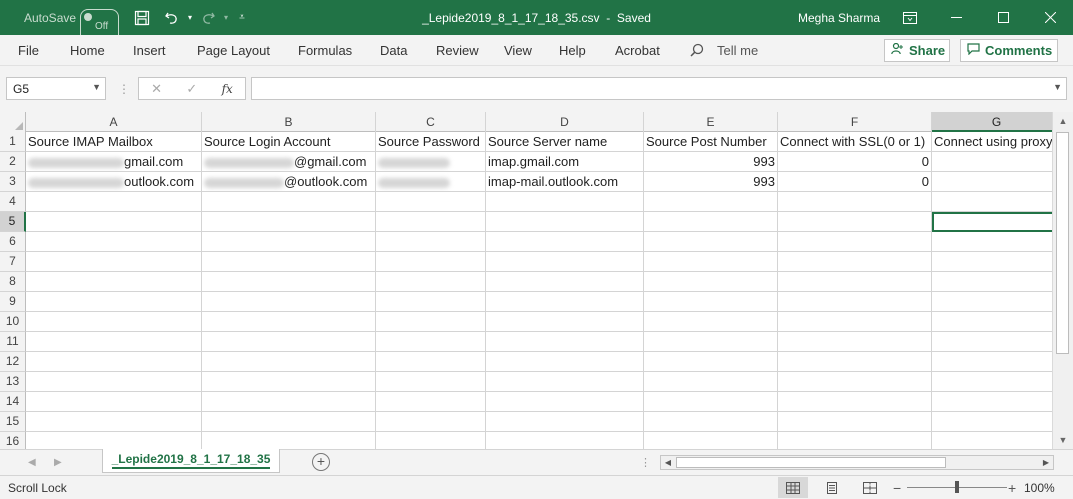  What do you see at coordinates (28, 50) in the screenshot?
I see `tab-file: File` at bounding box center [28, 50].